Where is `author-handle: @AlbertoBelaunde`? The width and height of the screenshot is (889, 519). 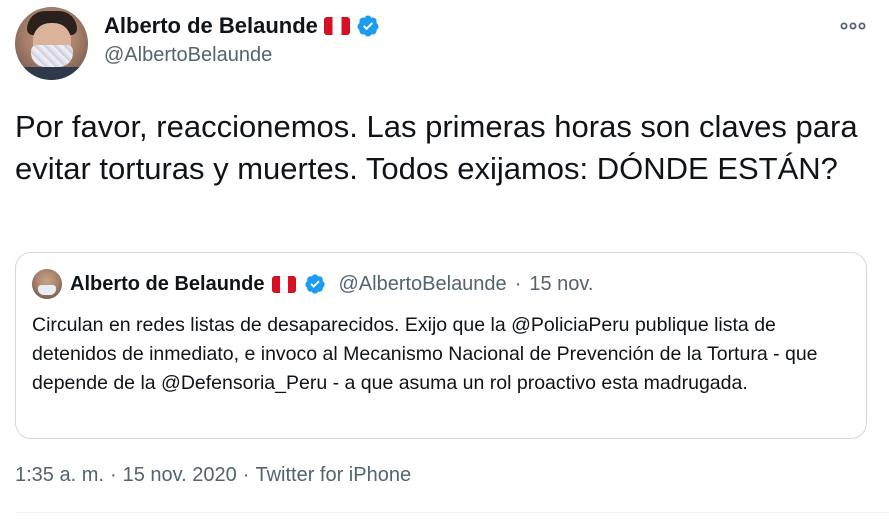 author-handle: @AlbertoBelaunde is located at coordinates (188, 55).